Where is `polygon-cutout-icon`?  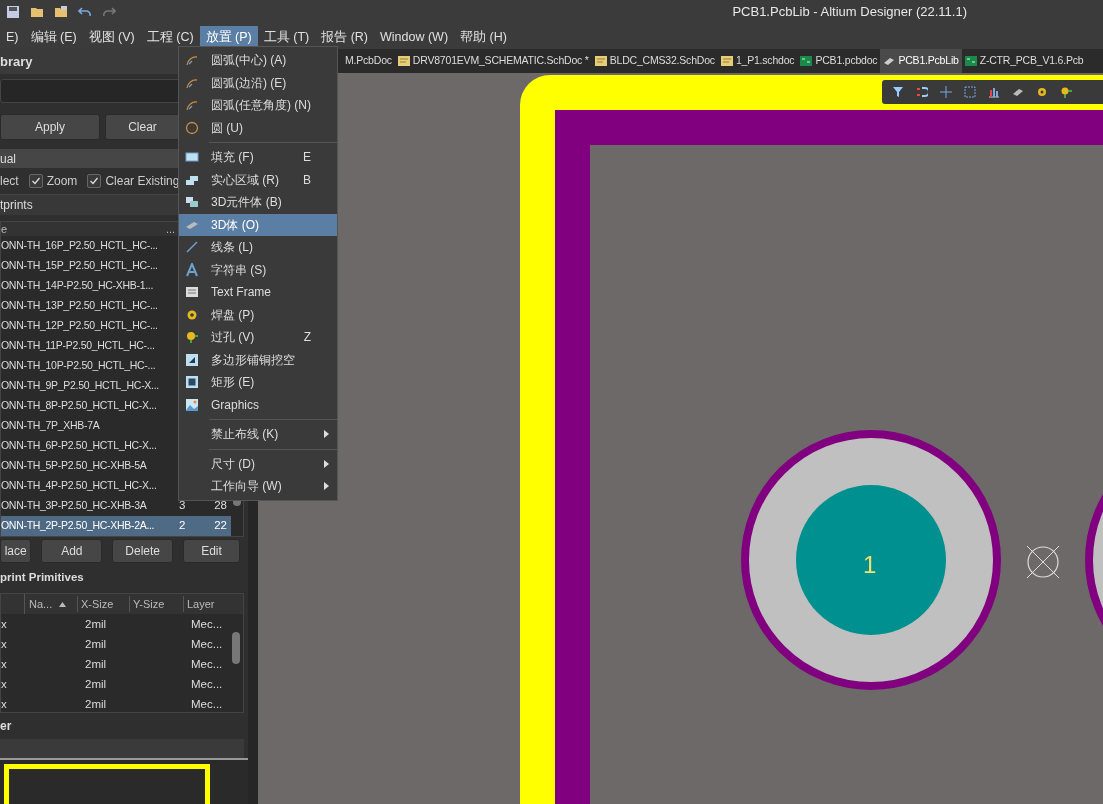
polygon-cutout-icon is located at coordinates (192, 359).